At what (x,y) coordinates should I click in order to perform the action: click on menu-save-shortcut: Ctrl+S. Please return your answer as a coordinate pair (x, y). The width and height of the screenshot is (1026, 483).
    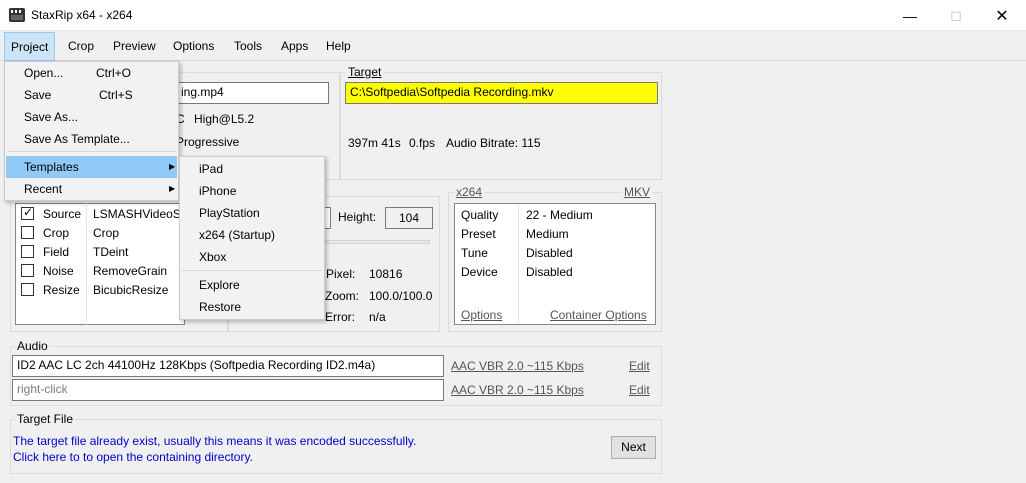
    Looking at the image, I should click on (116, 95).